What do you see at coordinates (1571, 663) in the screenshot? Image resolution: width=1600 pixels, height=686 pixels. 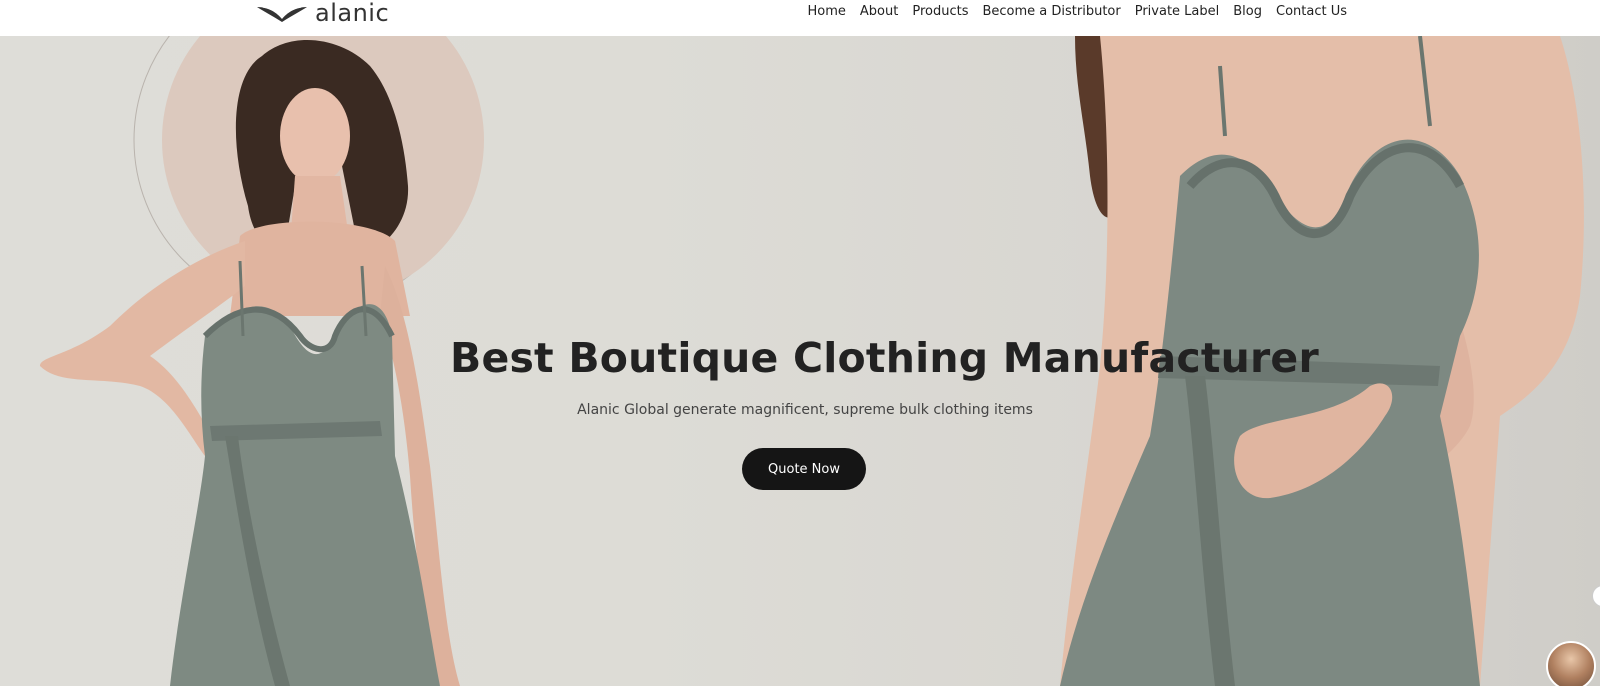 I see `chat-avatar-button` at bounding box center [1571, 663].